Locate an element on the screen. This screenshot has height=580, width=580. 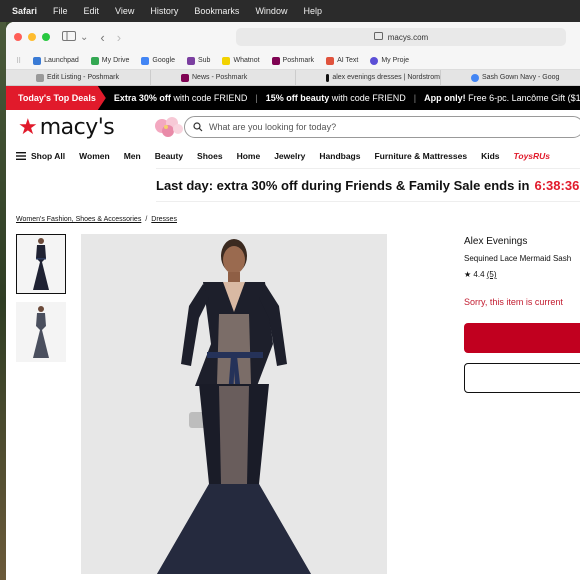
menu-file: File is located at coordinates (60, 11).